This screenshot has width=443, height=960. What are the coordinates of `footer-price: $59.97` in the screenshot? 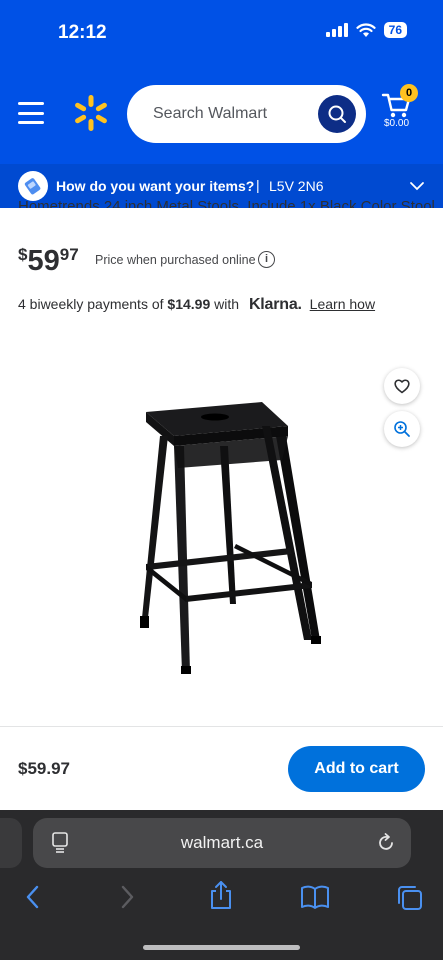 It's located at (44, 768).